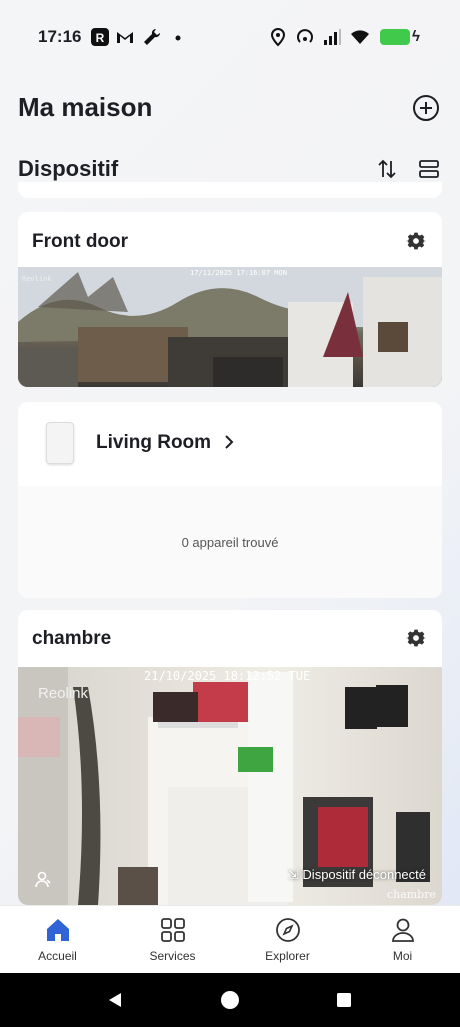  I want to click on tab-accueil: Accueil, so click(57, 940).